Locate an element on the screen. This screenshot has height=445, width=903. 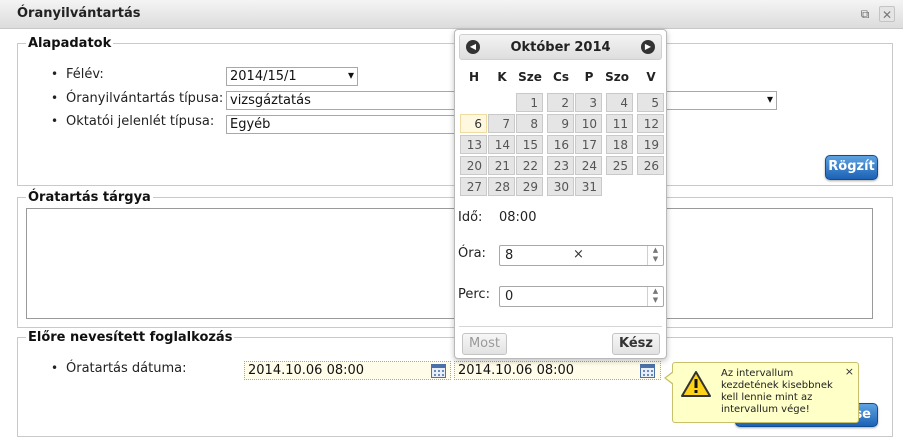
datum-to-field: 2014.10.06 08:00 is located at coordinates (557, 370).